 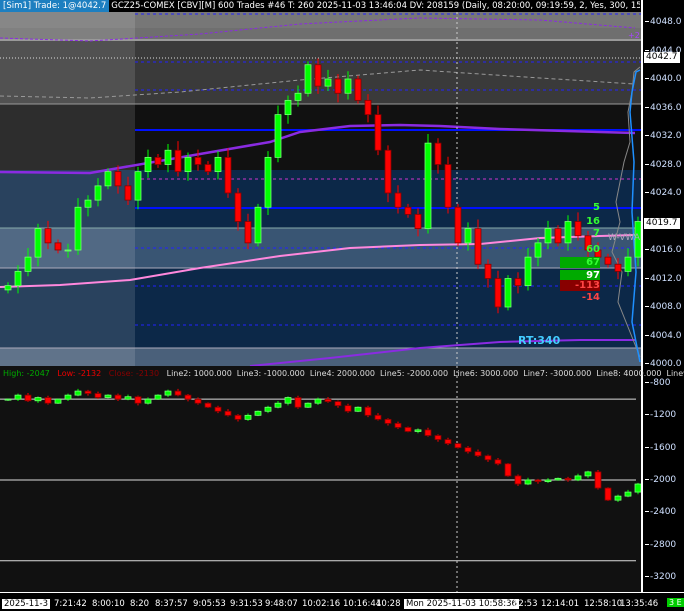 What do you see at coordinates (603, 604) in the screenshot?
I see `time-label: 12:58:10` at bounding box center [603, 604].